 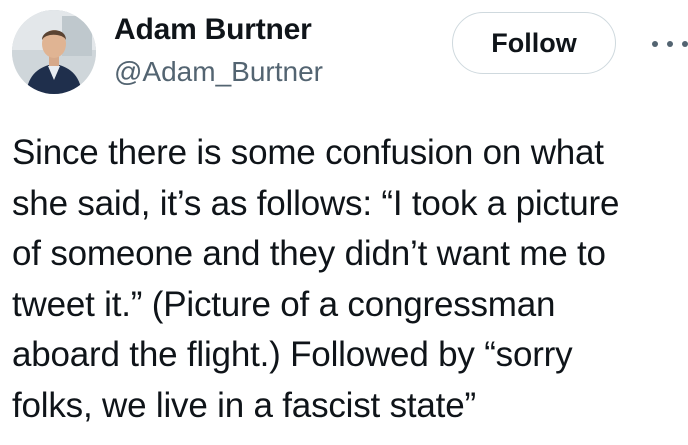 I want to click on user-handle: @Adam_Burtner, so click(x=218, y=72).